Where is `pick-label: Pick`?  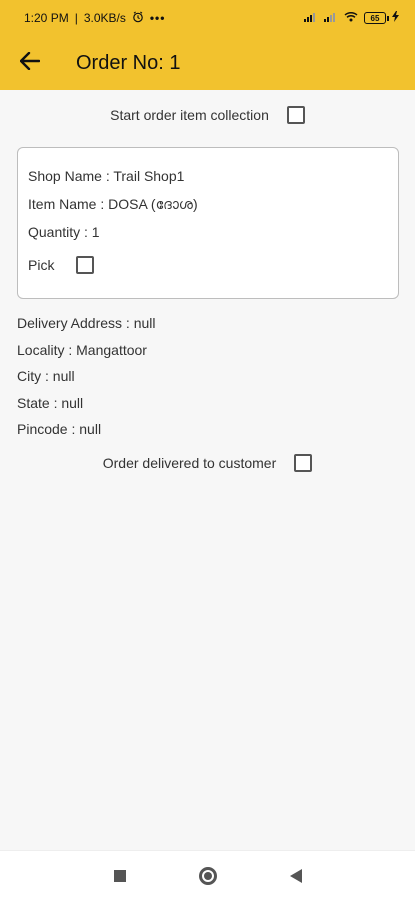 pick-label: Pick is located at coordinates (41, 265).